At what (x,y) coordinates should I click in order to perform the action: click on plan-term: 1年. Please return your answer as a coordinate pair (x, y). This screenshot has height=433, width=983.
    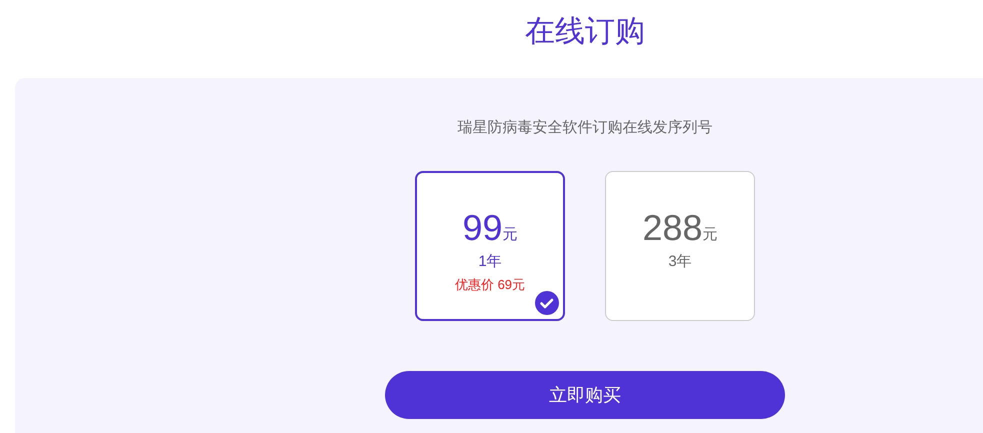
    Looking at the image, I should click on (490, 262).